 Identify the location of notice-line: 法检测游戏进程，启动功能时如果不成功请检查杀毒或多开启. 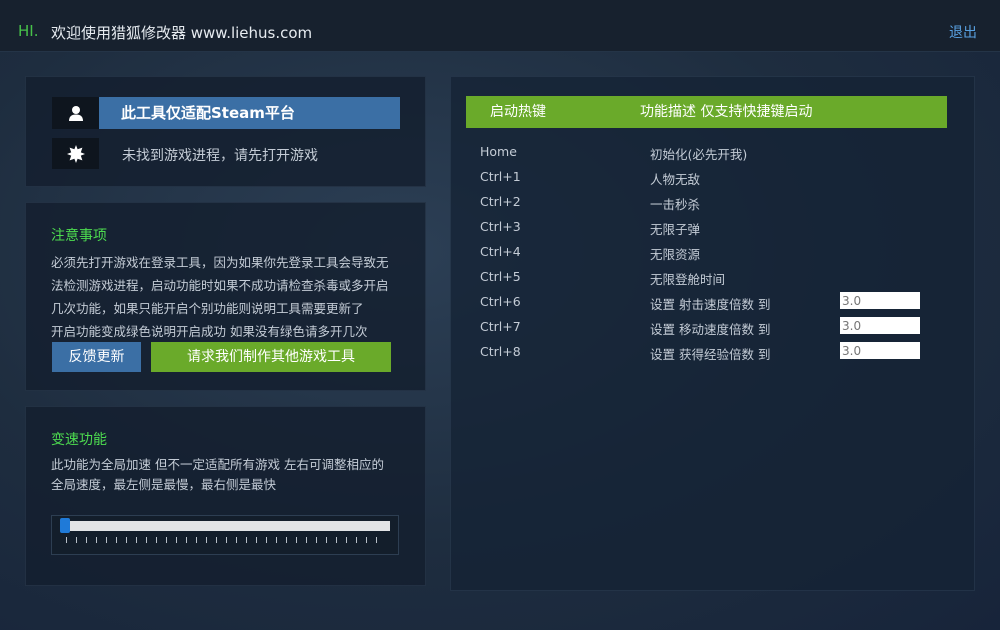
(220, 285).